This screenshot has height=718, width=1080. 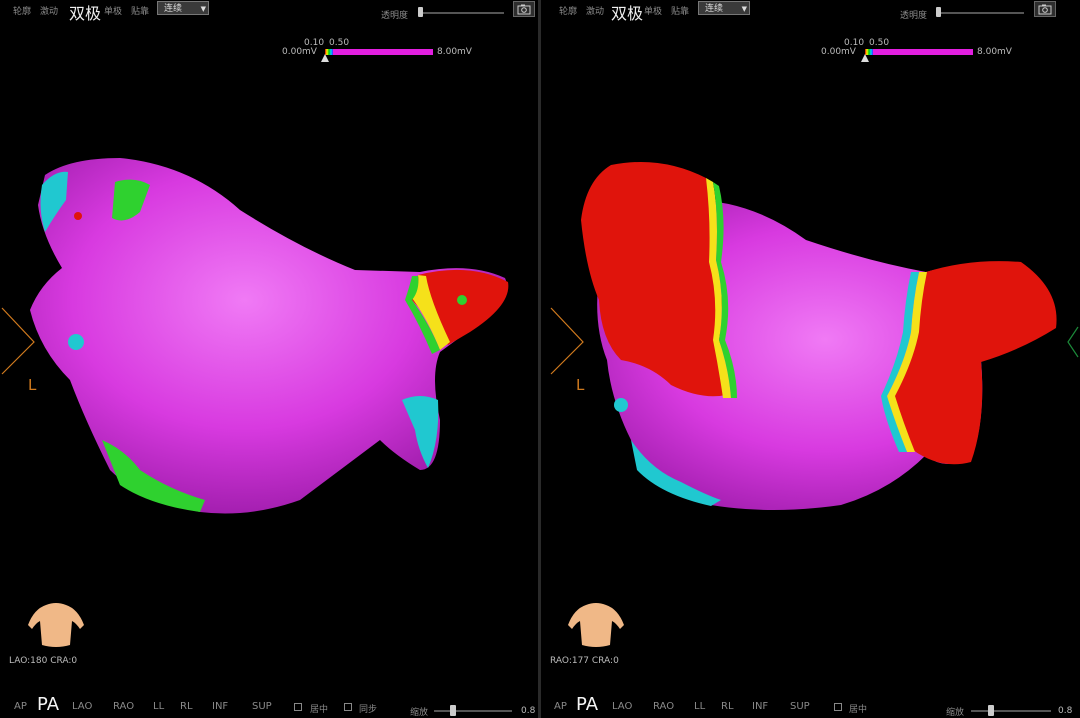 I want to click on sync-checkbox, so click(x=348, y=707).